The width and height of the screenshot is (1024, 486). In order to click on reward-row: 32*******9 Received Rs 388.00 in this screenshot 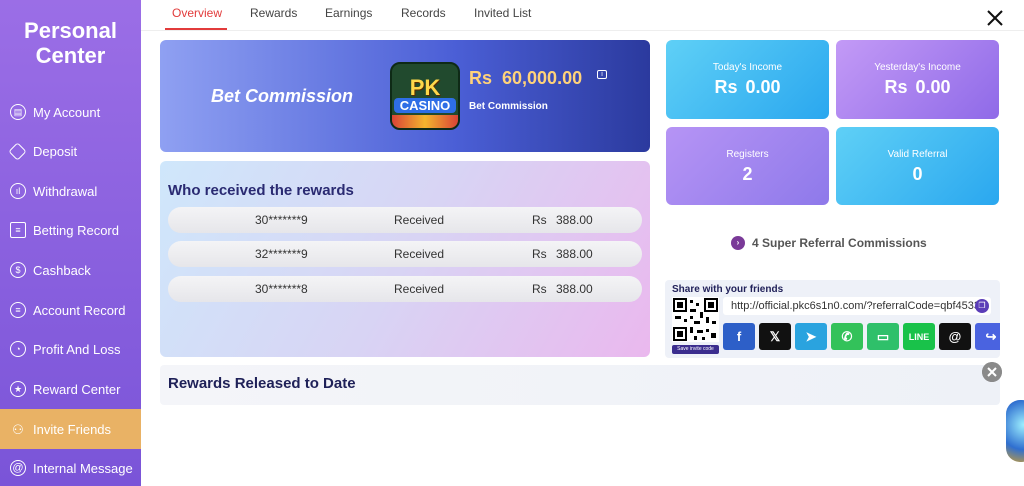, I will do `click(405, 254)`.